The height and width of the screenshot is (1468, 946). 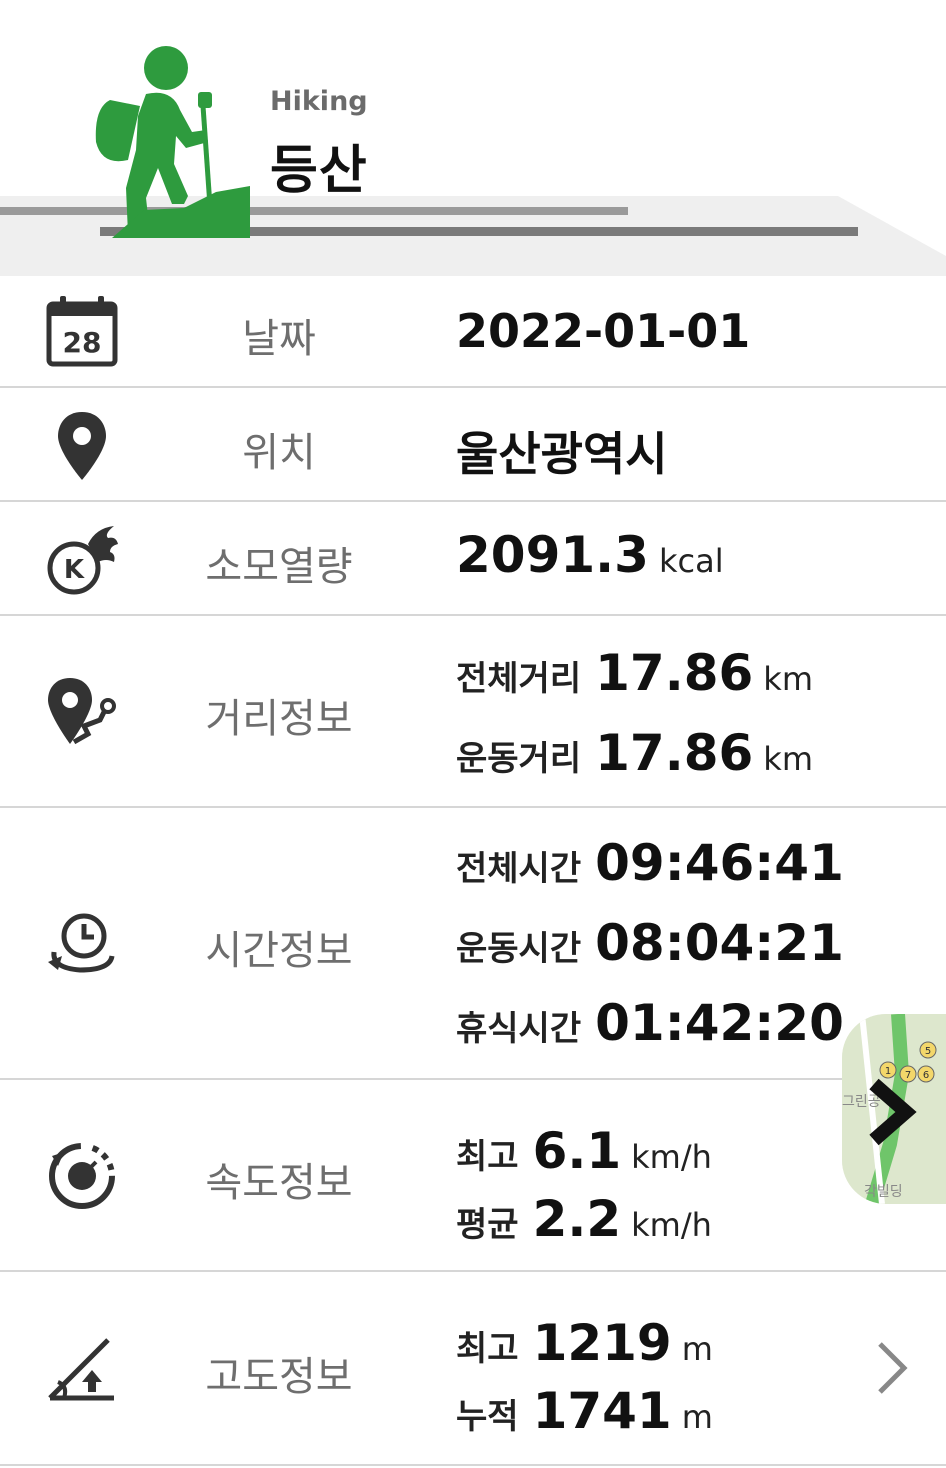 I want to click on chevron-right-icon, so click(x=892, y=1368).